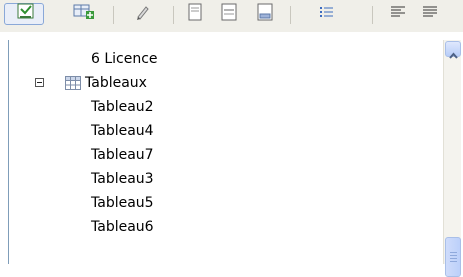 This screenshot has width=463, height=277. I want to click on tree-item-label: Tableau3, so click(122, 179).